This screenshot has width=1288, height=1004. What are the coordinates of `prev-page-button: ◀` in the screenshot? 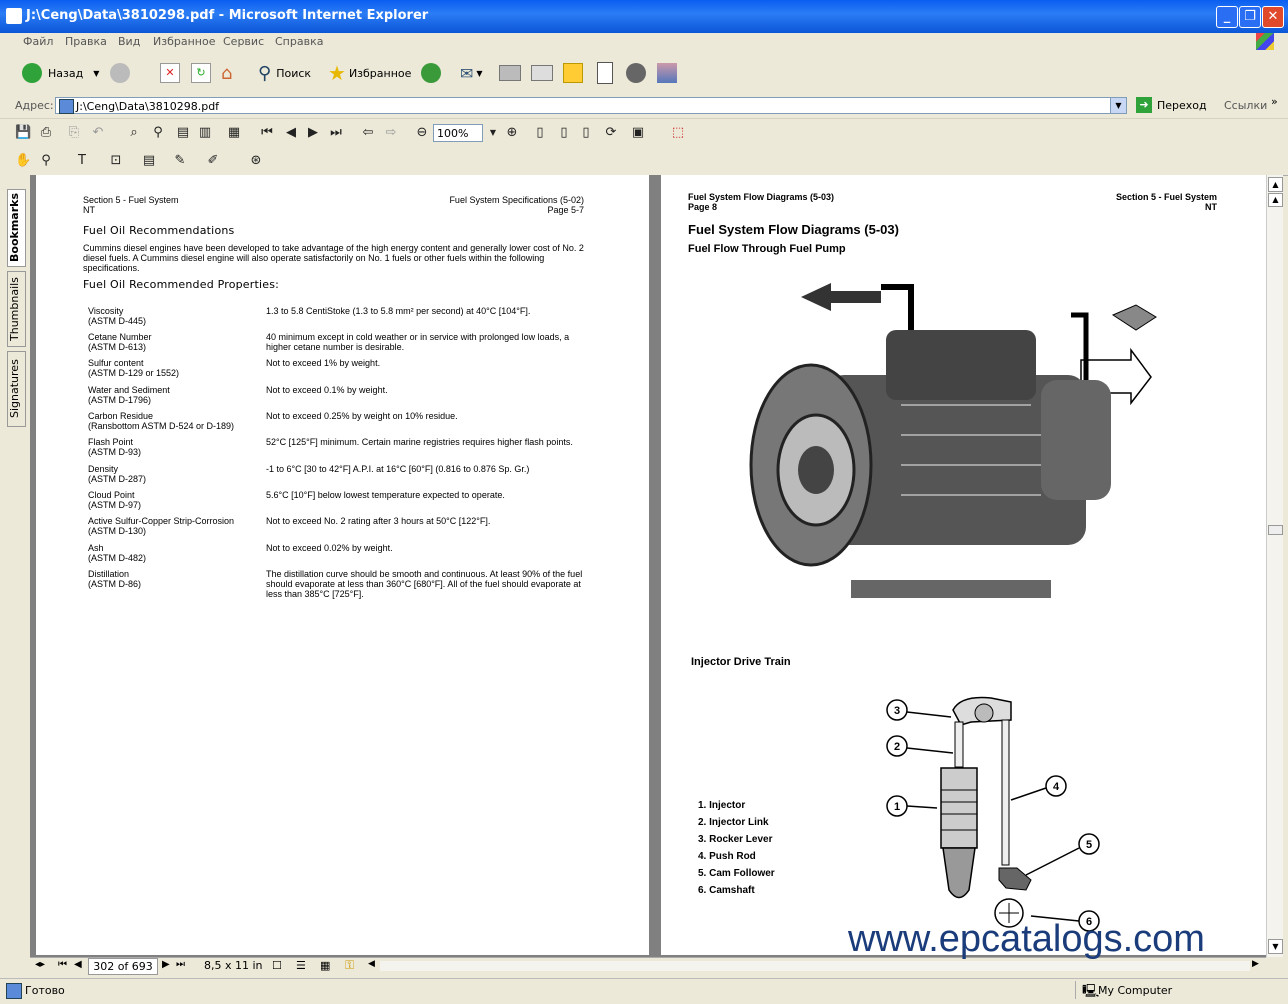 It's located at (78, 964).